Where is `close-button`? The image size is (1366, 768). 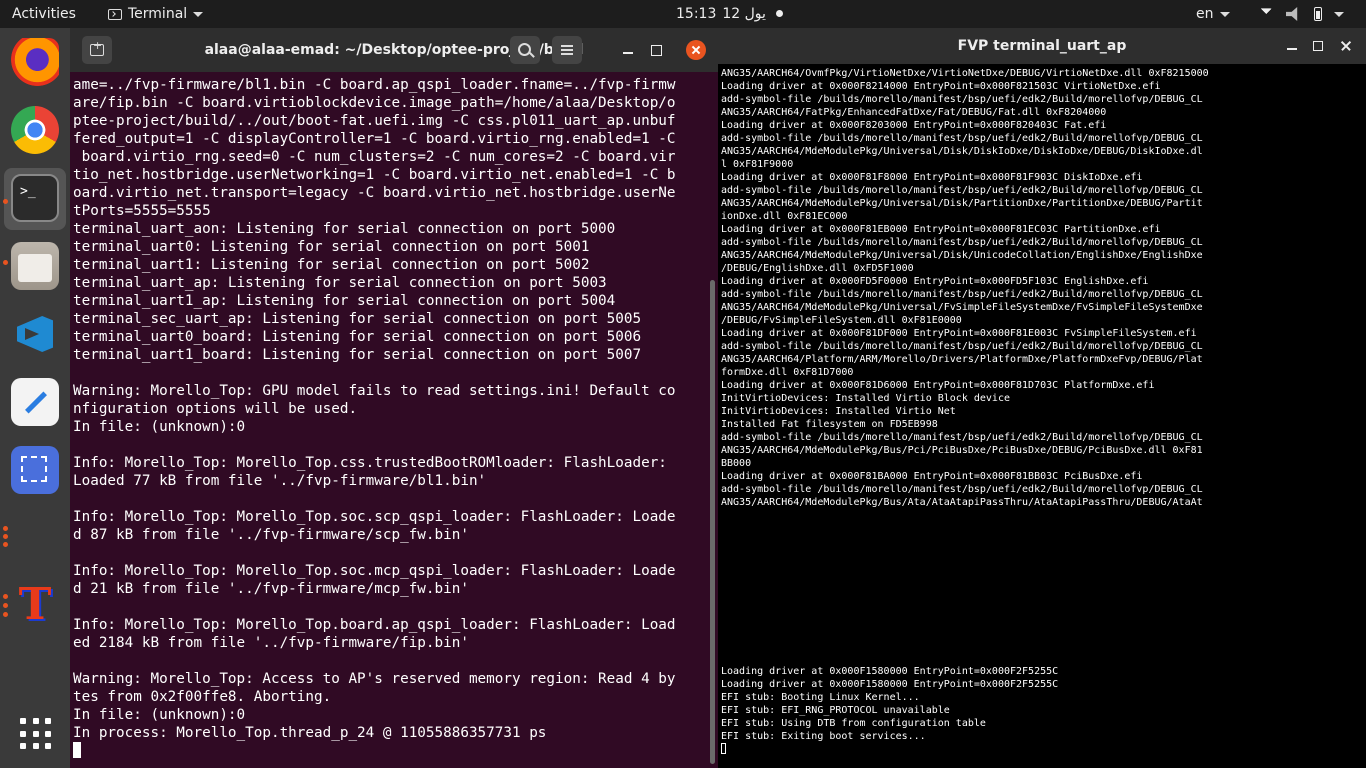 close-button is located at coordinates (696, 50).